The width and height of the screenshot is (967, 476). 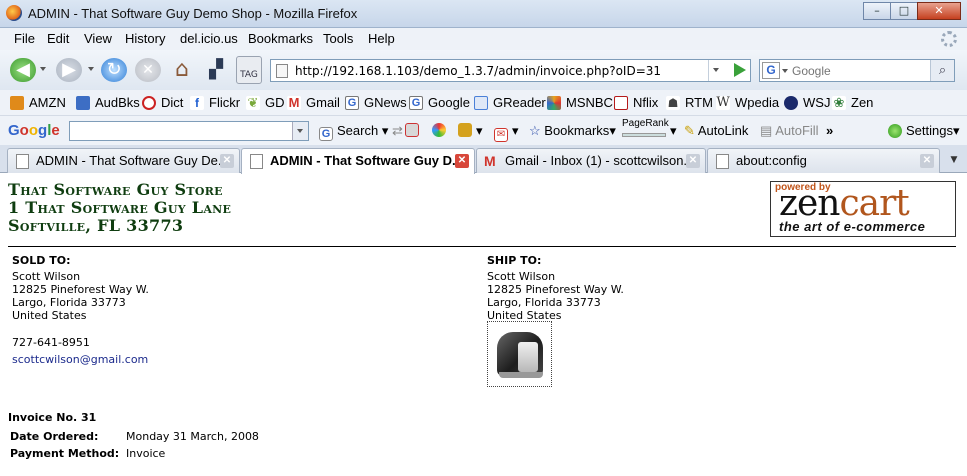 What do you see at coordinates (80, 359) in the screenshot?
I see `sold-to-email: scottcwilson@gmail.com` at bounding box center [80, 359].